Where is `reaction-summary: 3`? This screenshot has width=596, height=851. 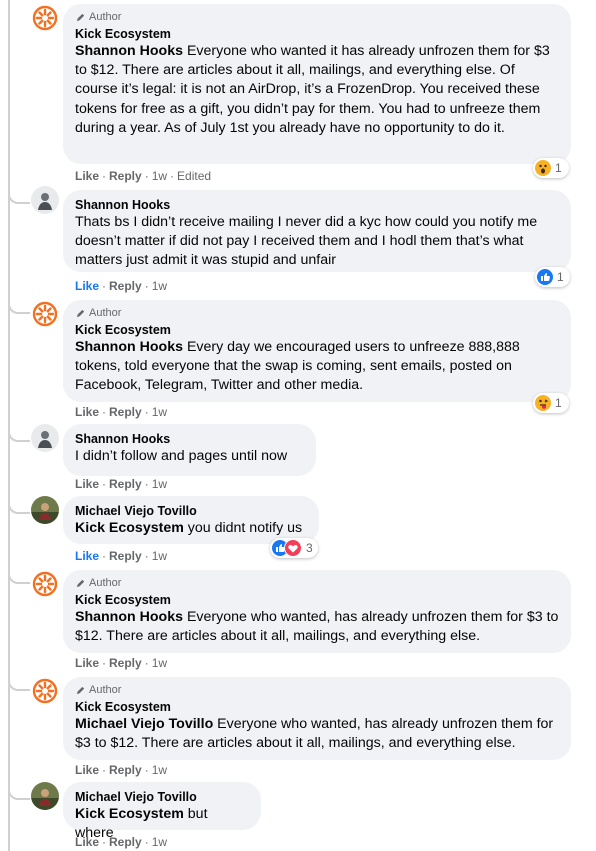
reaction-summary: 3 is located at coordinates (294, 548).